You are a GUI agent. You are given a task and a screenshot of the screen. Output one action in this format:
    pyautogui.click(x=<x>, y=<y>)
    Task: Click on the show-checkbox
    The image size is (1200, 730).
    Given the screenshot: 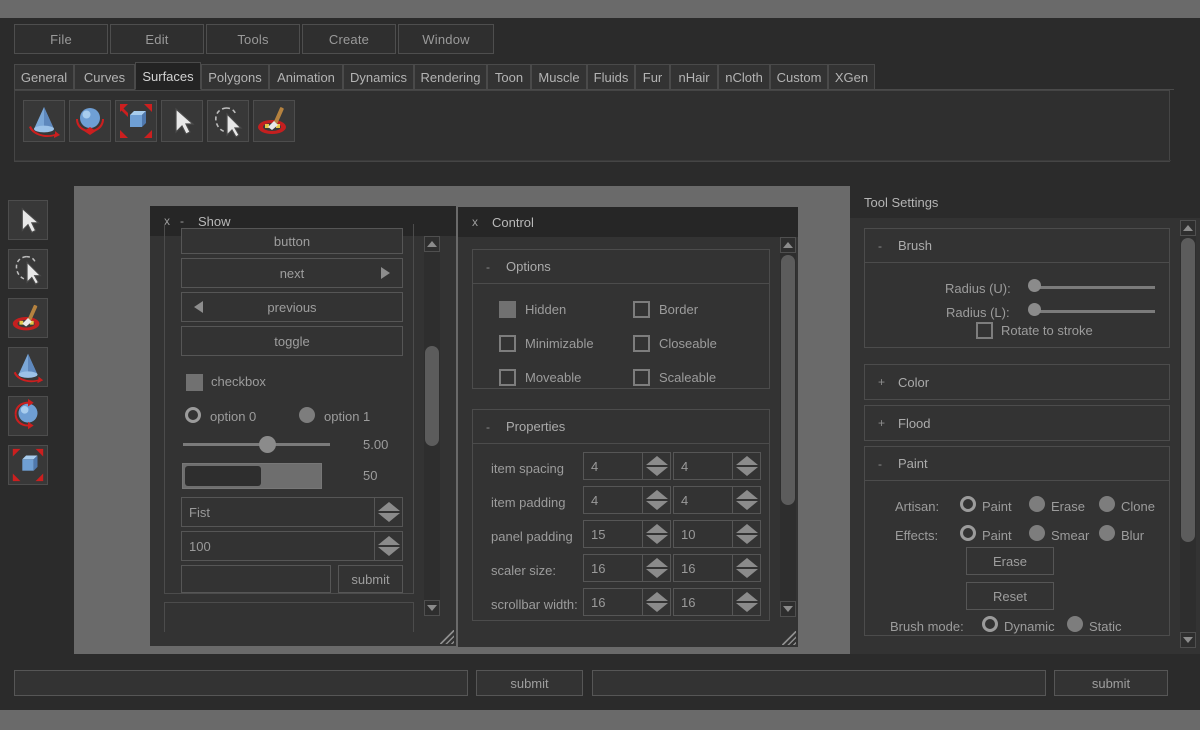 What is the action you would take?
    pyautogui.click(x=194, y=382)
    